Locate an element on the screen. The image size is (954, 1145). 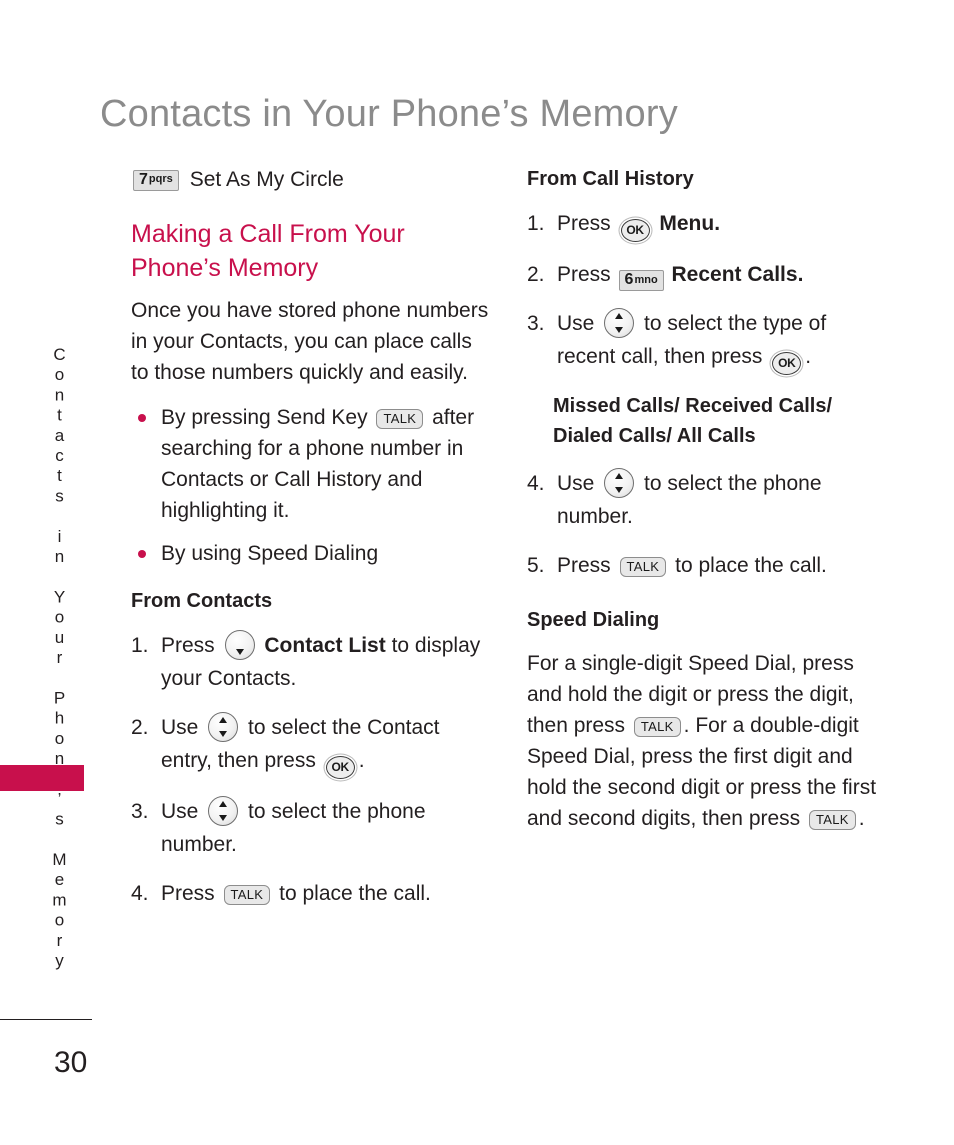
rstep-1-pre: Press is located at coordinates (584, 274).